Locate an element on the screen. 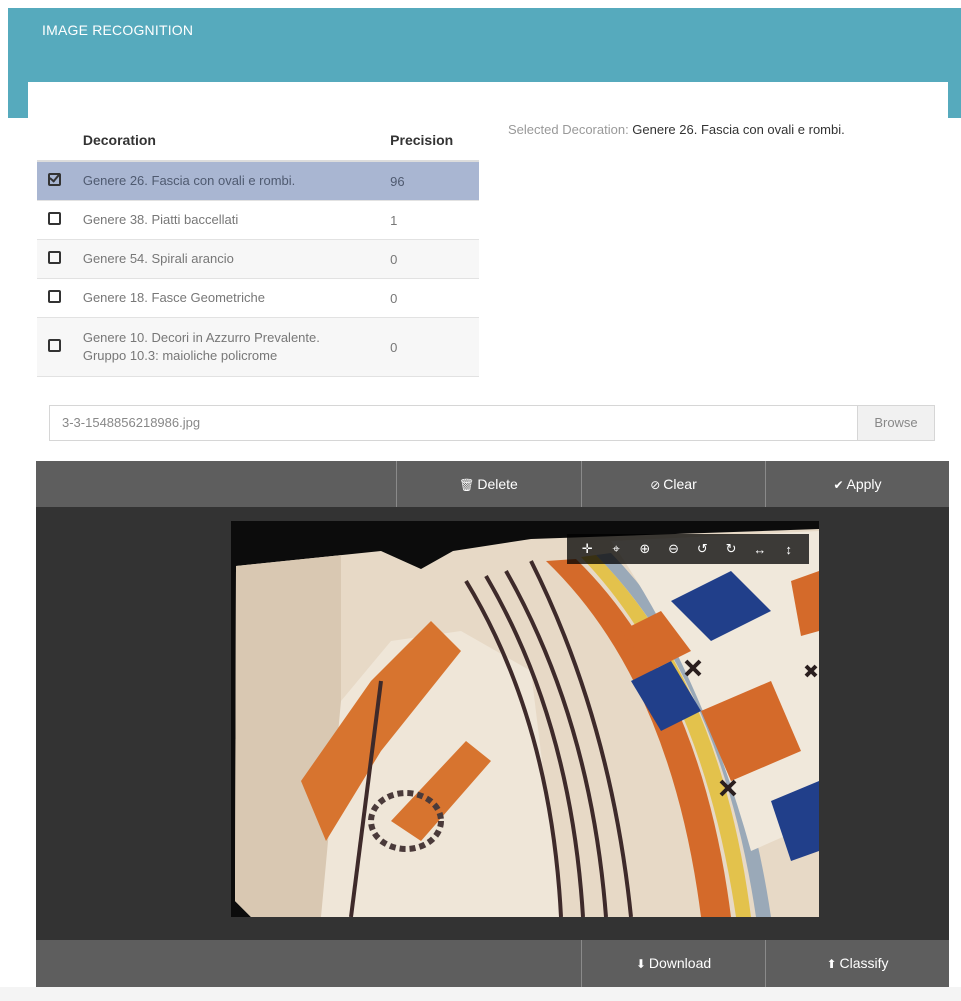  file-input-group: 3-3-1548856218986.jpg Browse is located at coordinates (492, 423).